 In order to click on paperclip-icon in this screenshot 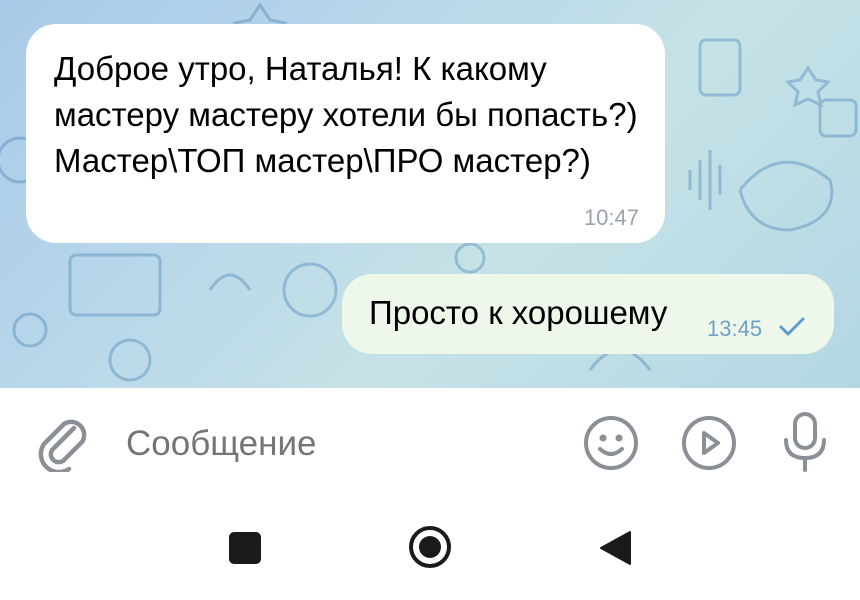, I will do `click(64, 442)`.